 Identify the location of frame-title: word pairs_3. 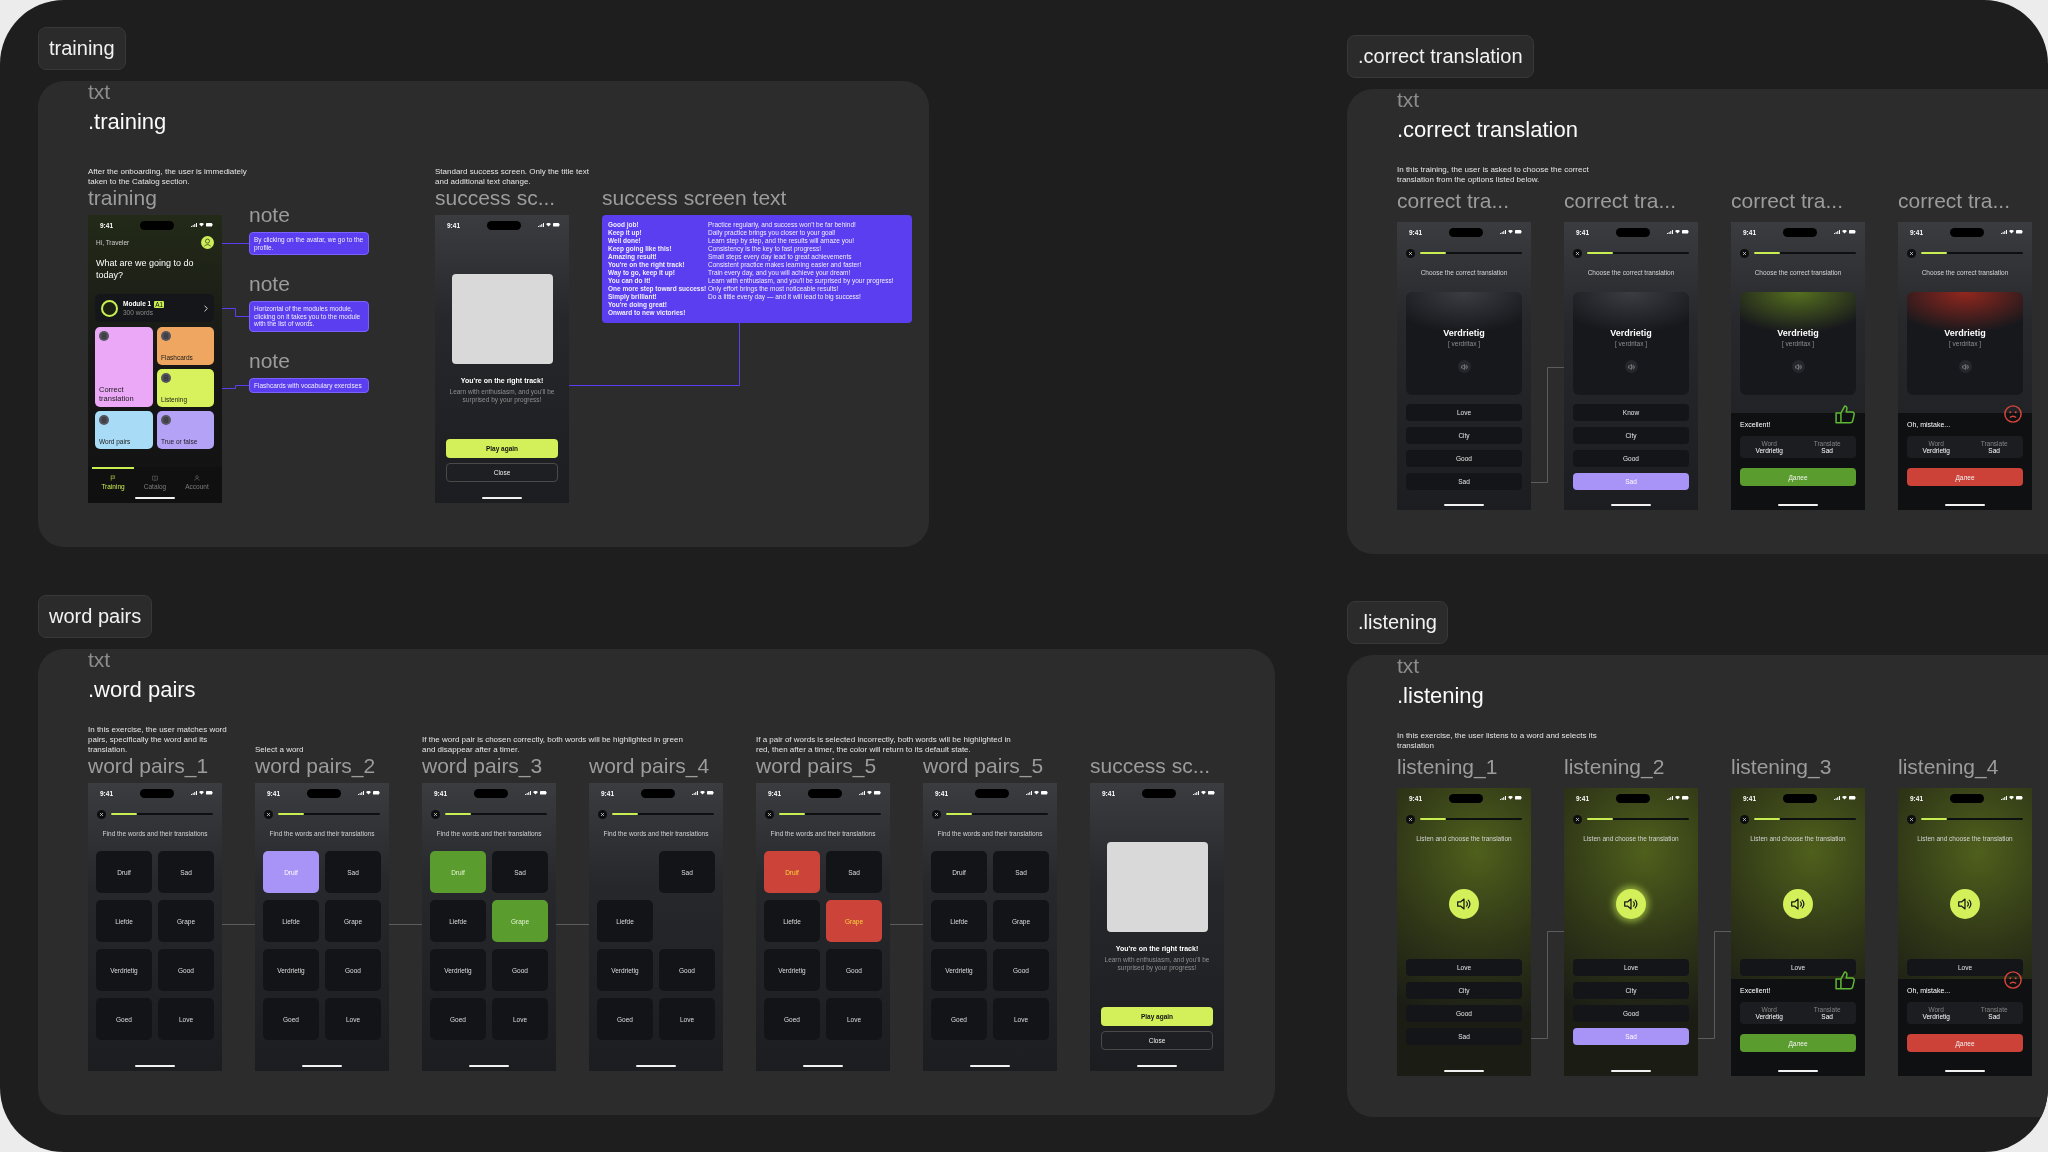
(482, 766).